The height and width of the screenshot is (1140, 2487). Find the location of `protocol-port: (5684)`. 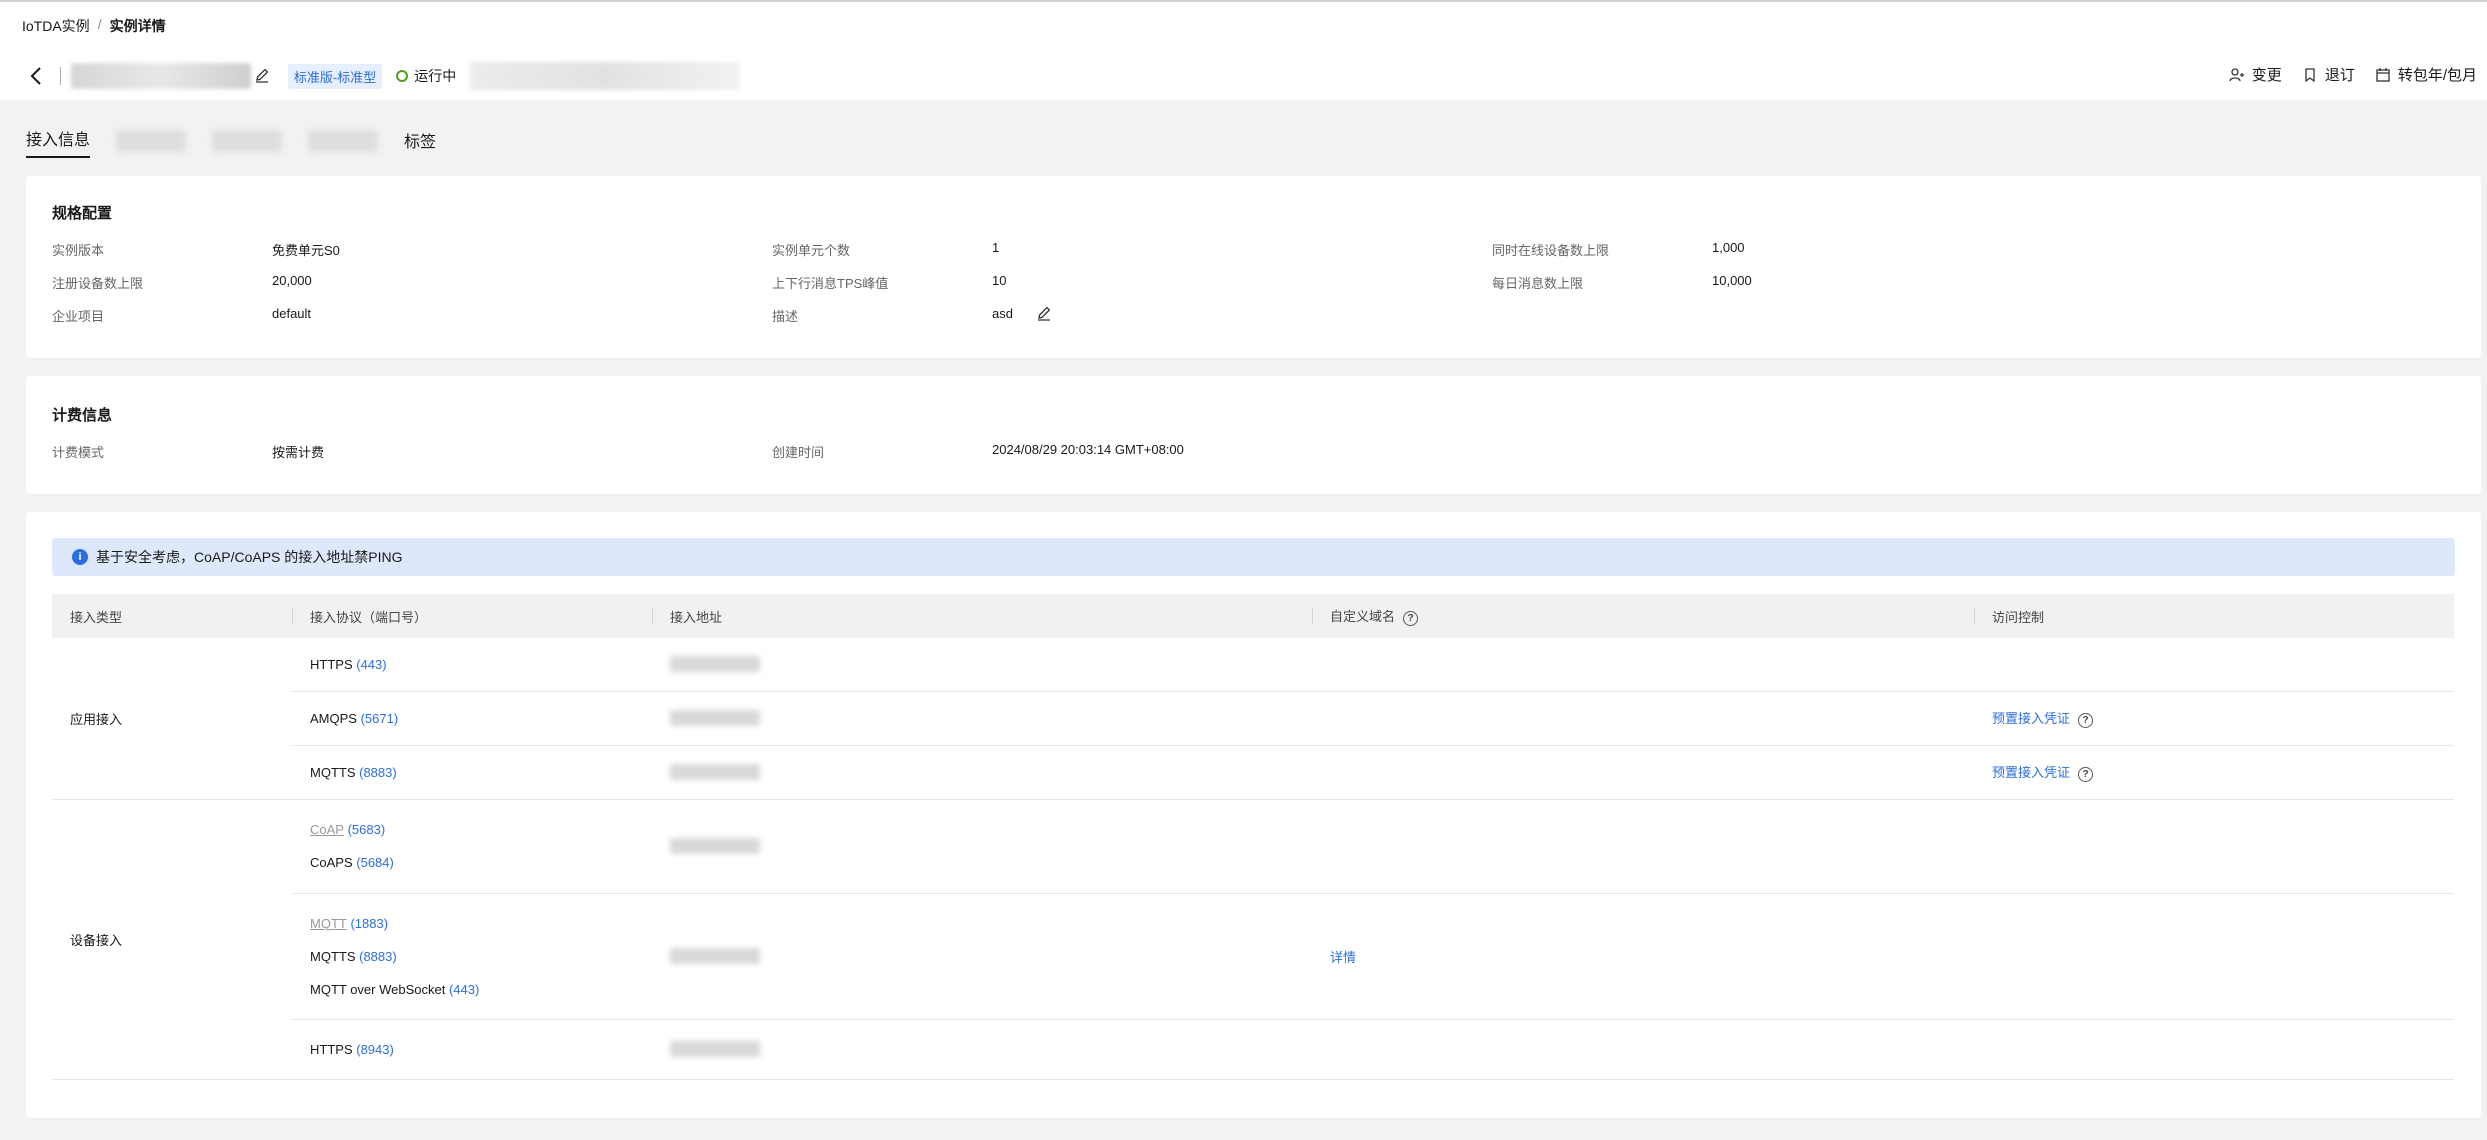

protocol-port: (5684) is located at coordinates (375, 862).